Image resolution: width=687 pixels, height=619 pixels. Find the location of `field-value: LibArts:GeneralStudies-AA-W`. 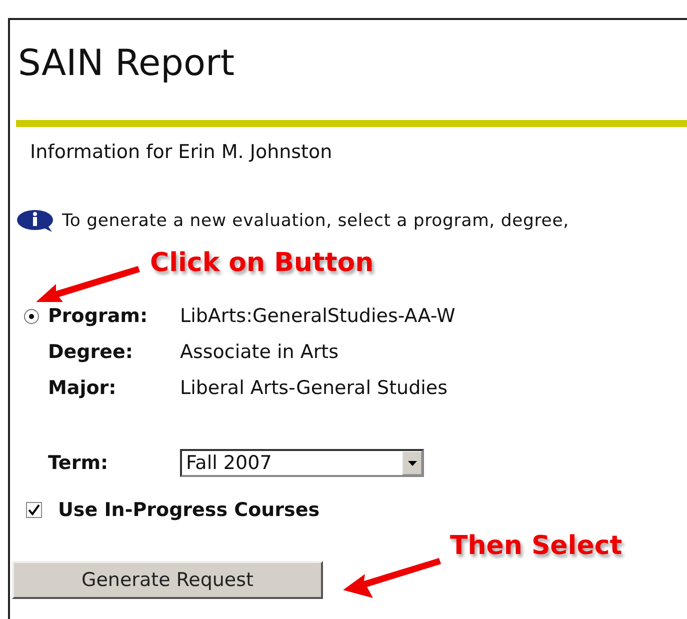

field-value: LibArts:GeneralStudies-AA-W is located at coordinates (318, 316).